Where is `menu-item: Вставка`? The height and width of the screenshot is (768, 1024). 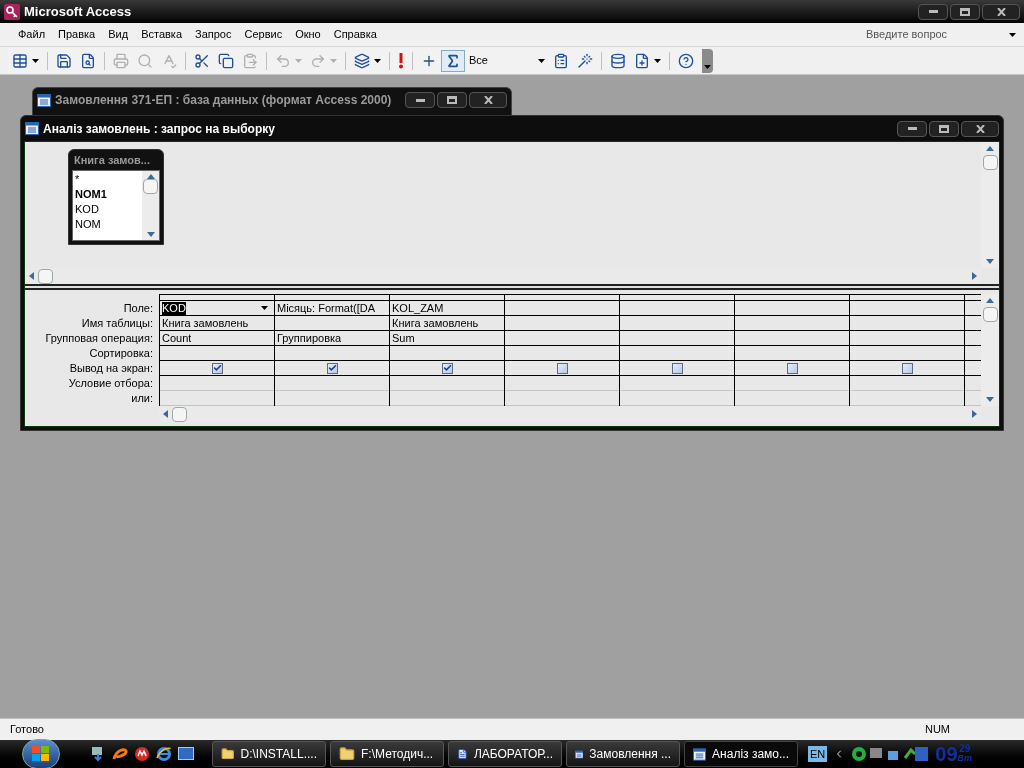 menu-item: Вставка is located at coordinates (161, 34).